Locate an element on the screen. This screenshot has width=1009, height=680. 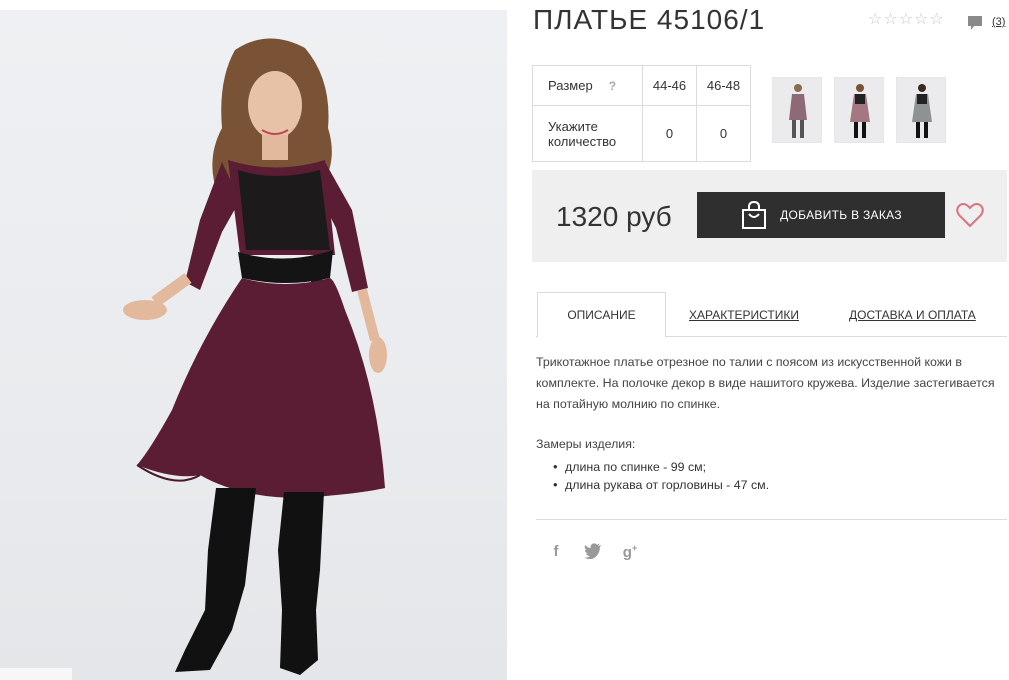
twitter-icon is located at coordinates (593, 551).